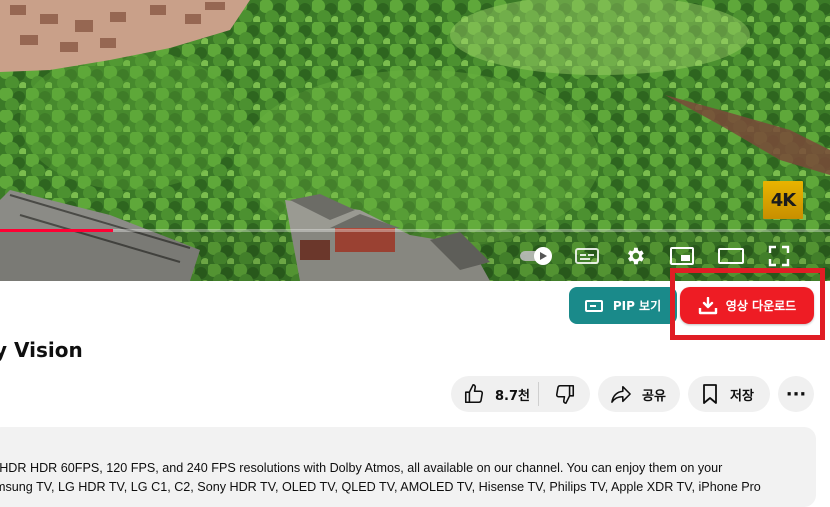 The image size is (830, 507). What do you see at coordinates (654, 396) in the screenshot?
I see `share-label: 공유` at bounding box center [654, 396].